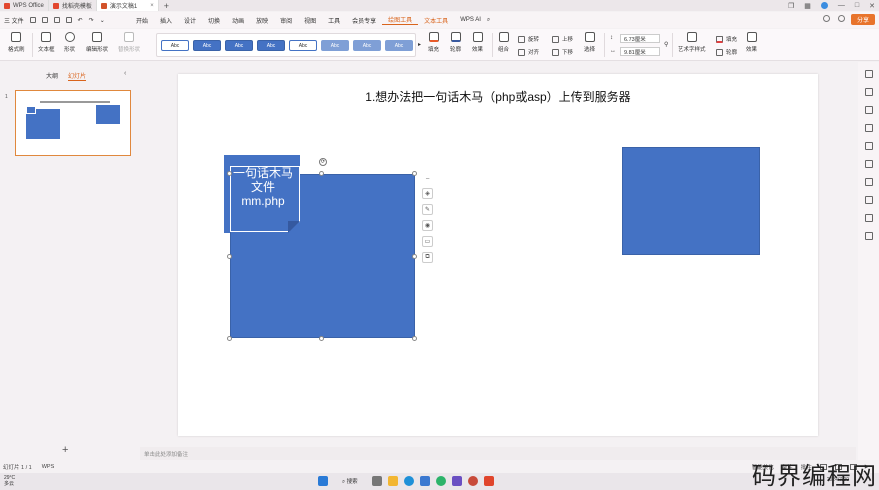 The width and height of the screenshot is (879, 490). What do you see at coordinates (321, 338) in the screenshot?
I see `resize-handle-bottom` at bounding box center [321, 338].